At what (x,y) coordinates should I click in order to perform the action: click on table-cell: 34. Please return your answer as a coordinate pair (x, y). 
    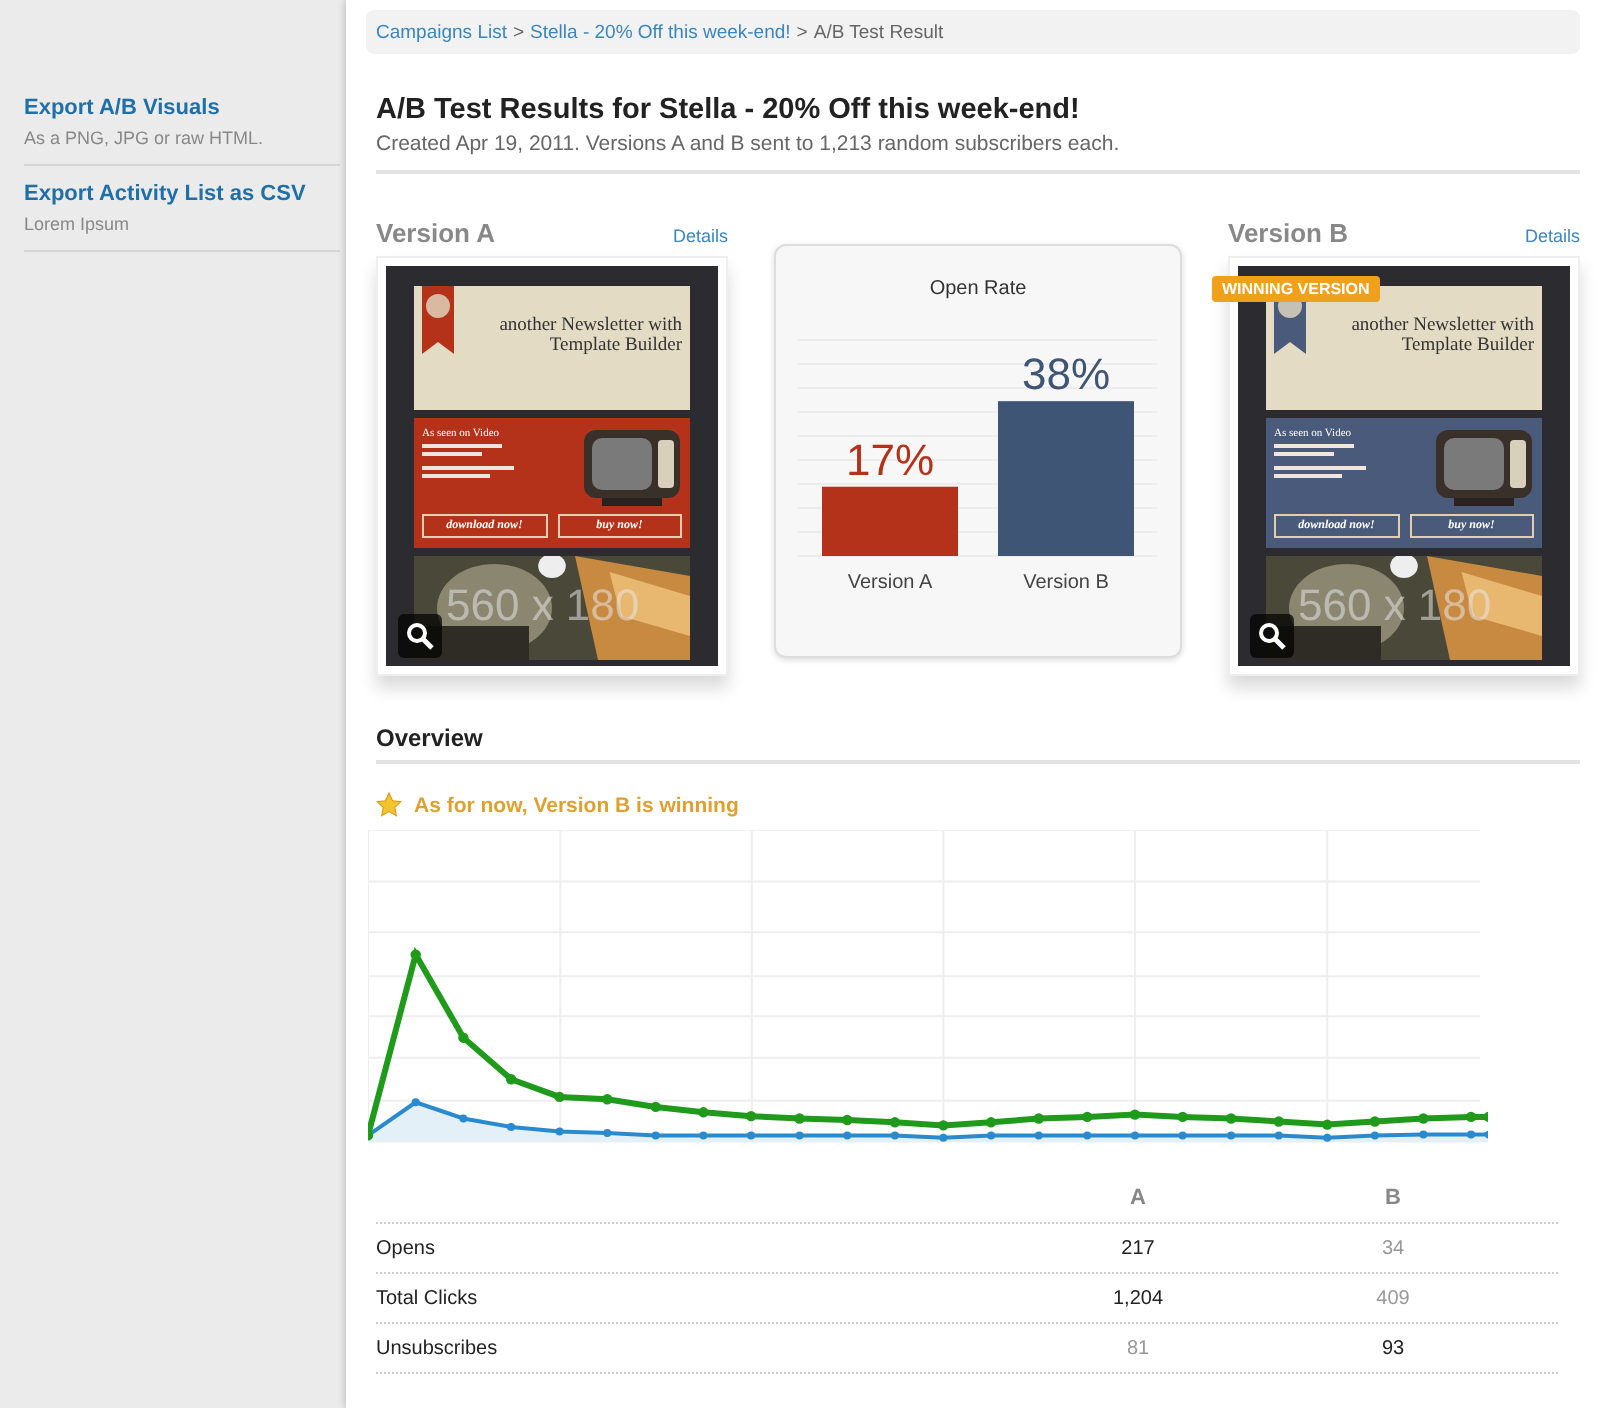
    Looking at the image, I should click on (1393, 1248).